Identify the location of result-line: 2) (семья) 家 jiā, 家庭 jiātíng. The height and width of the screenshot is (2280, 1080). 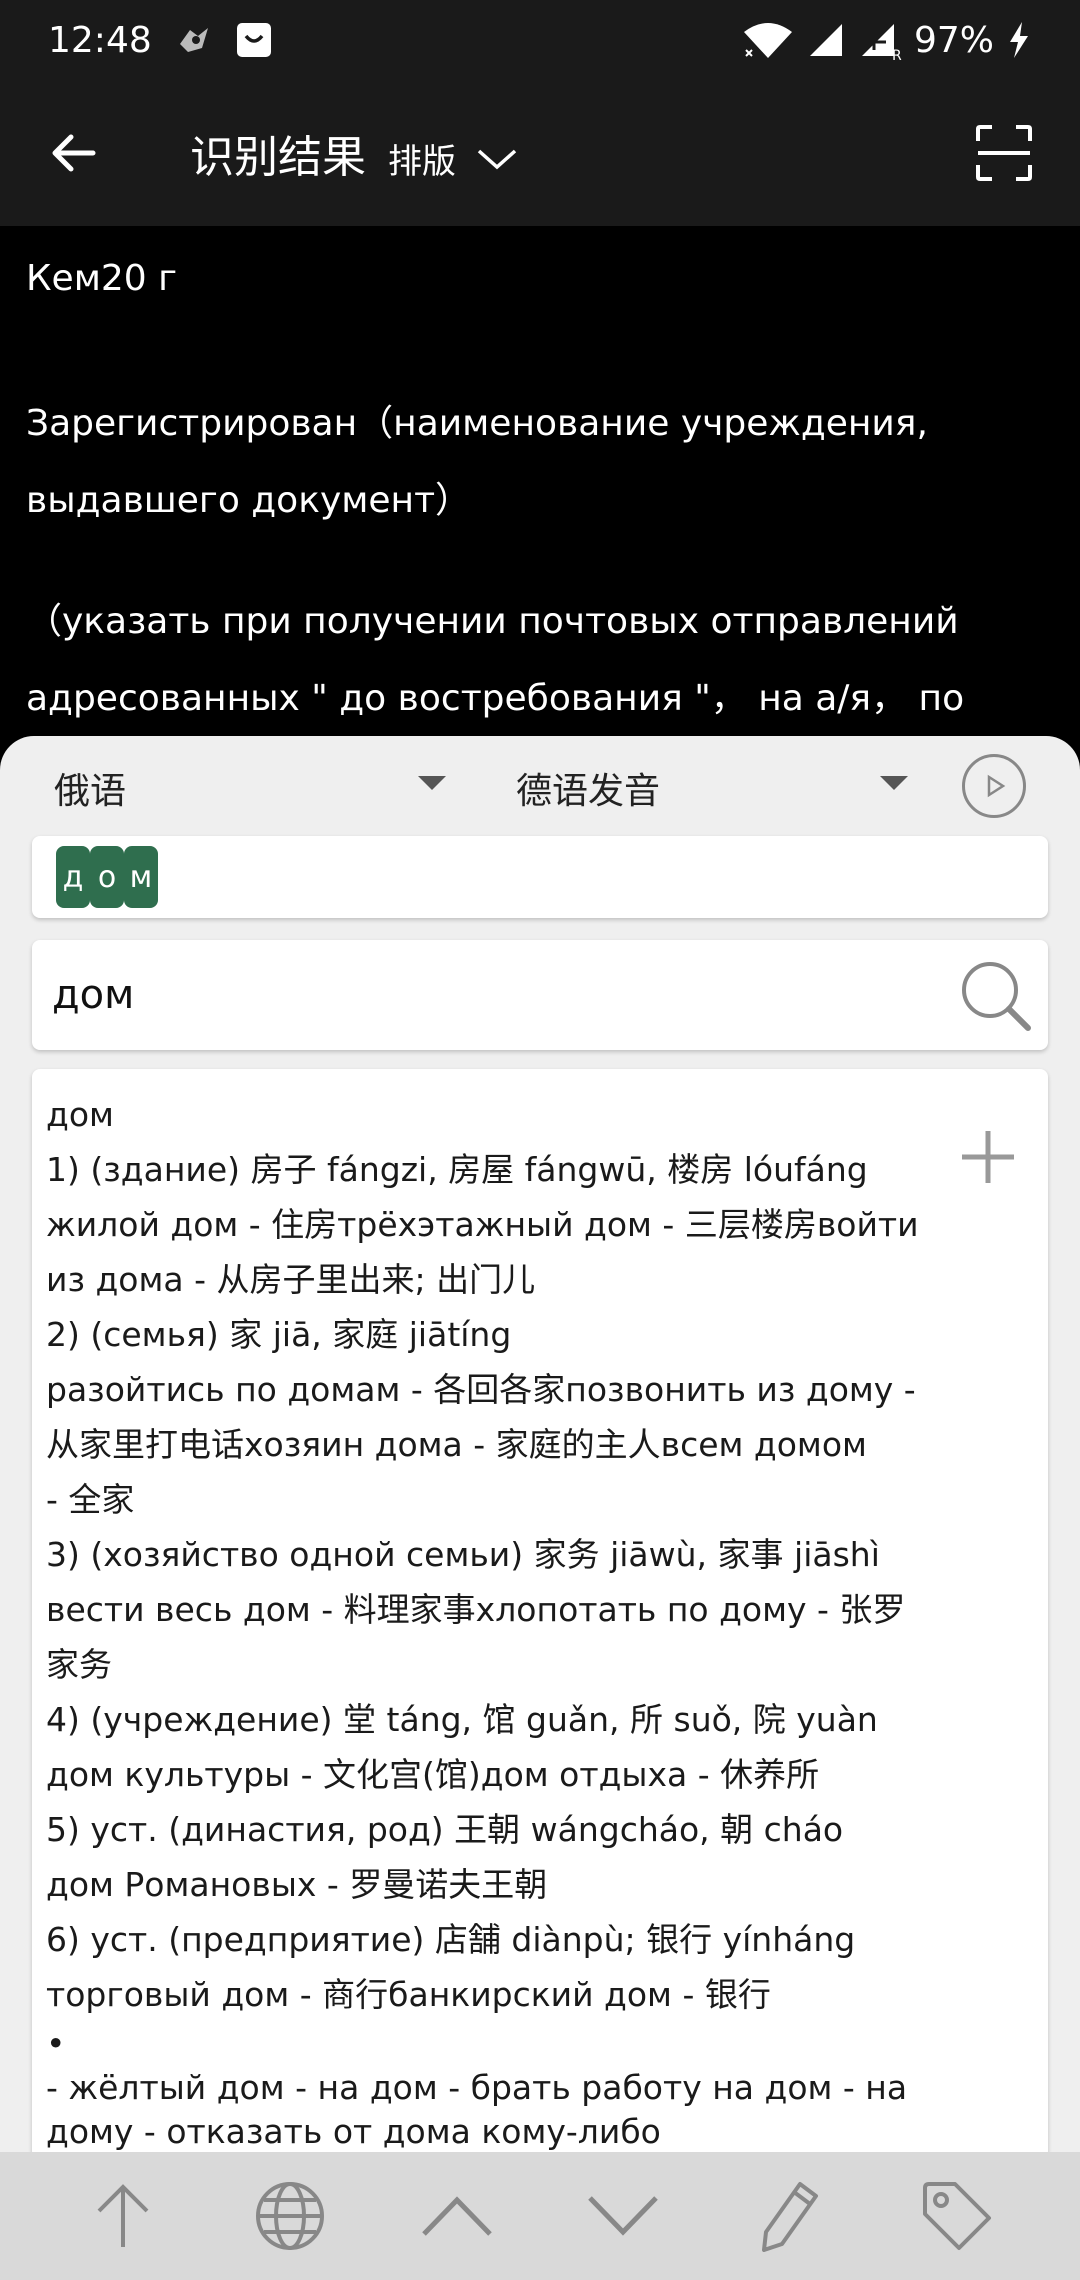
(279, 1334).